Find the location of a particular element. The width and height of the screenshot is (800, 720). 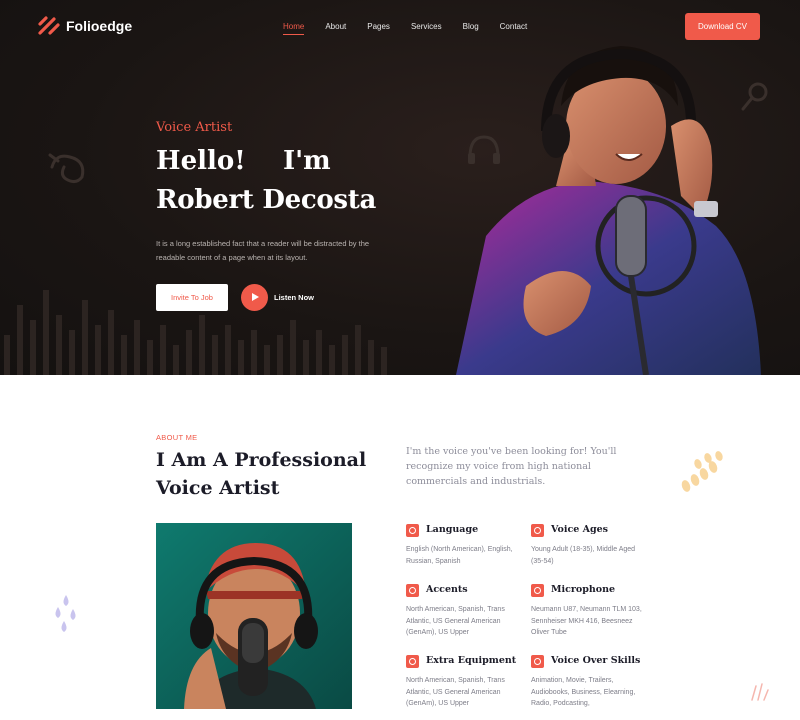

hero-name: Robert Decosta is located at coordinates (266, 200).